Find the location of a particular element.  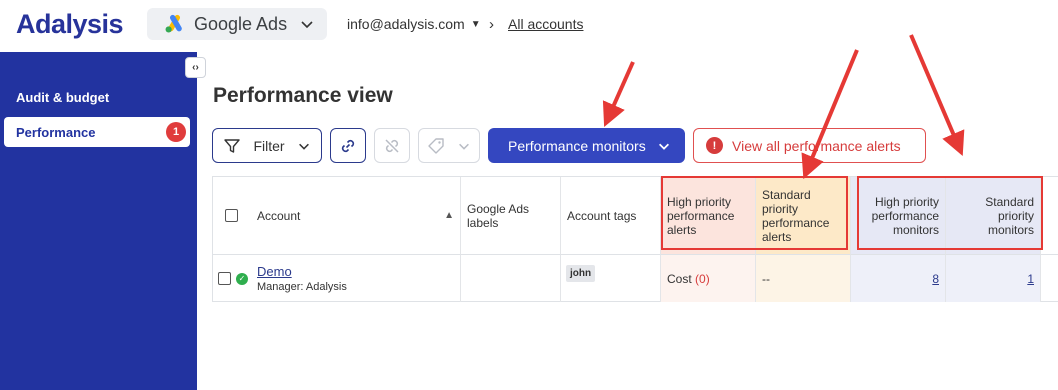

sort-ascending-icon: ▲ is located at coordinates (449, 215).